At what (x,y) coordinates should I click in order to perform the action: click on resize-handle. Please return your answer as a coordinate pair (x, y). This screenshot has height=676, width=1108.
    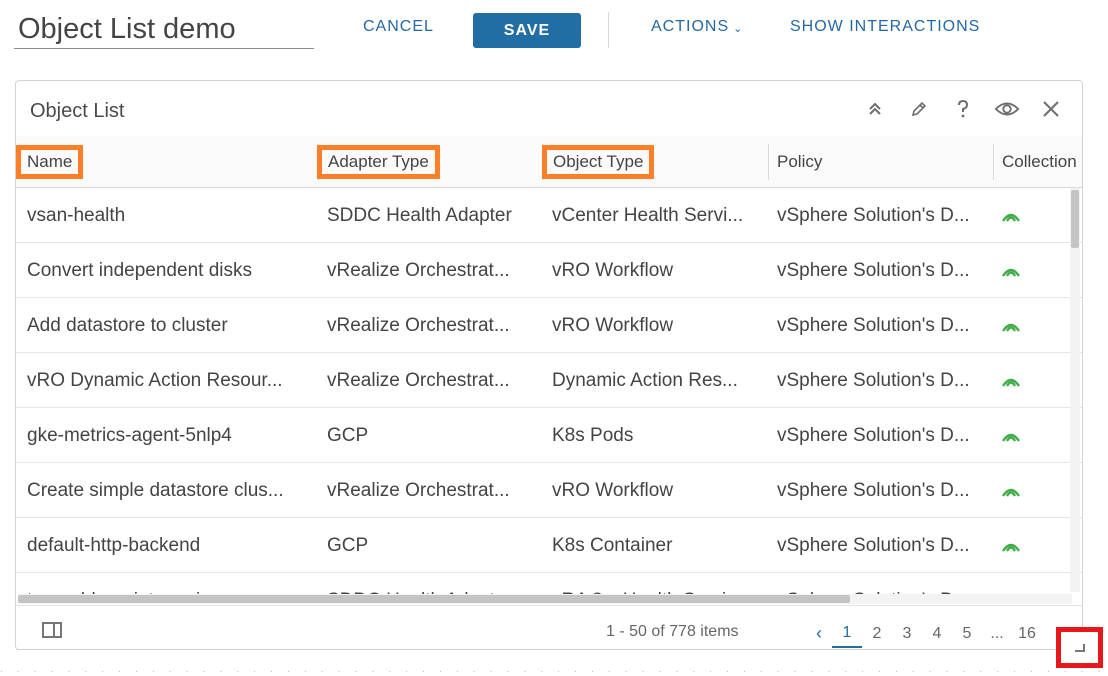
    Looking at the image, I should click on (1079, 647).